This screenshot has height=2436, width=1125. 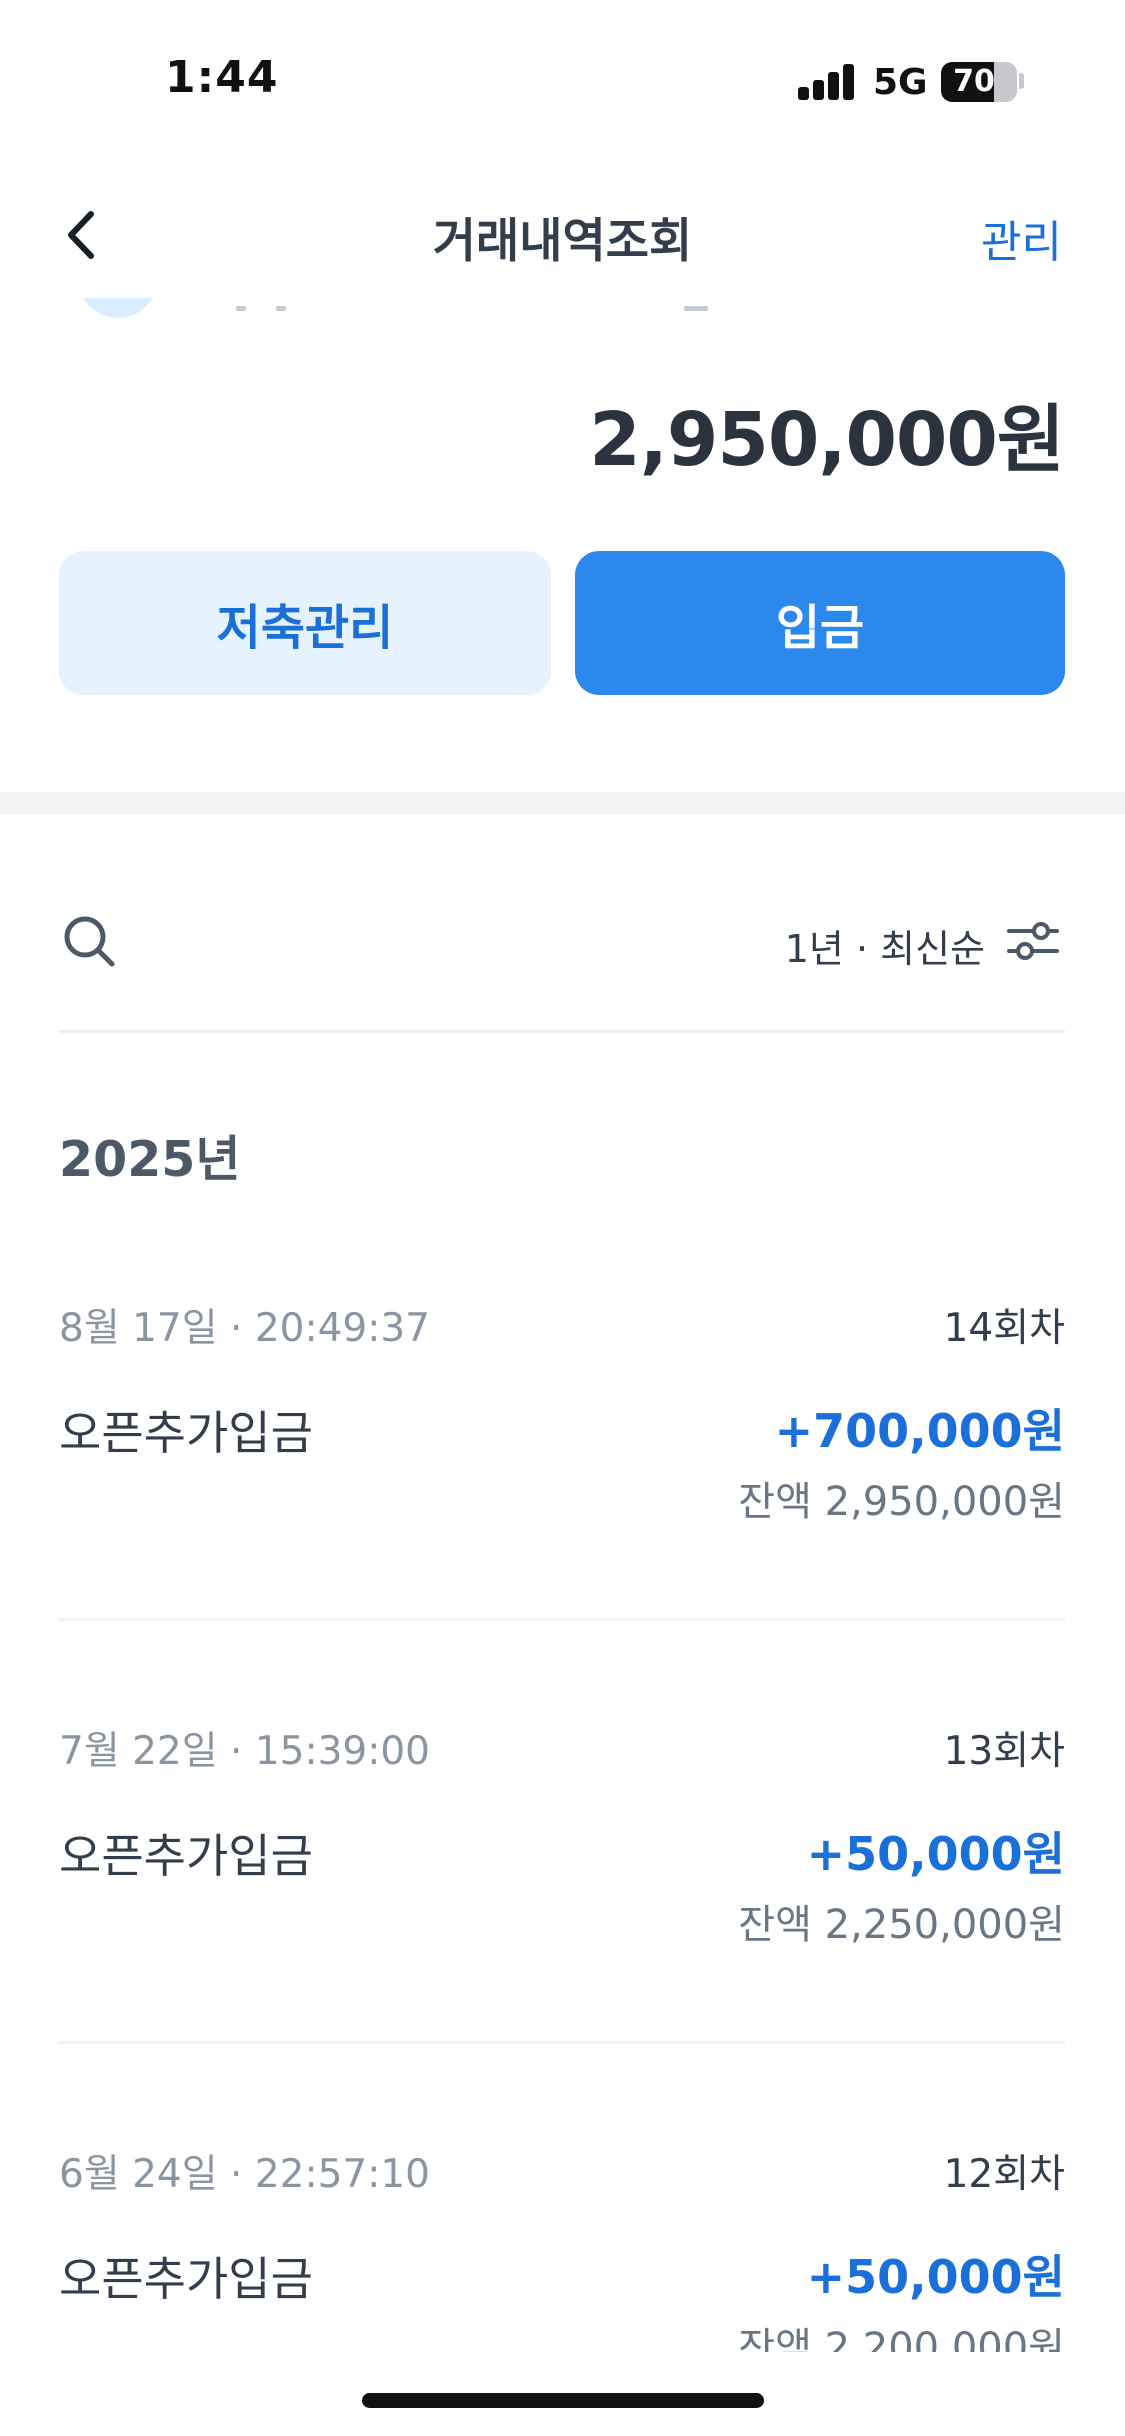 What do you see at coordinates (974, 81) in the screenshot?
I see `battery-percent: 70` at bounding box center [974, 81].